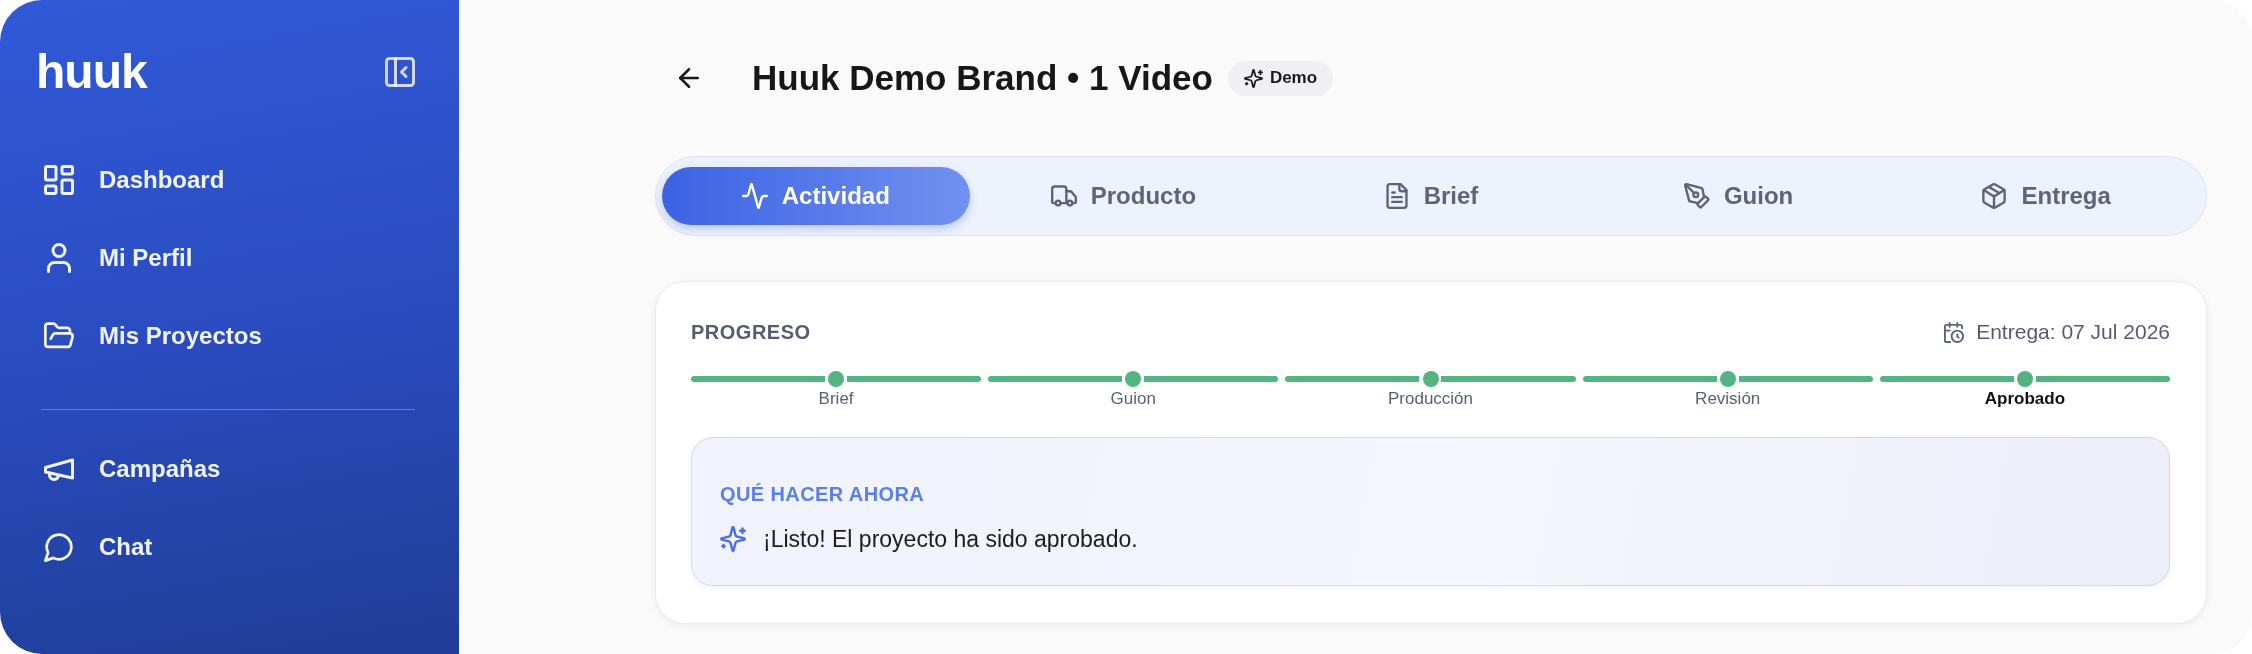  What do you see at coordinates (2025, 399) in the screenshot?
I see `step-label: Aprobado` at bounding box center [2025, 399].